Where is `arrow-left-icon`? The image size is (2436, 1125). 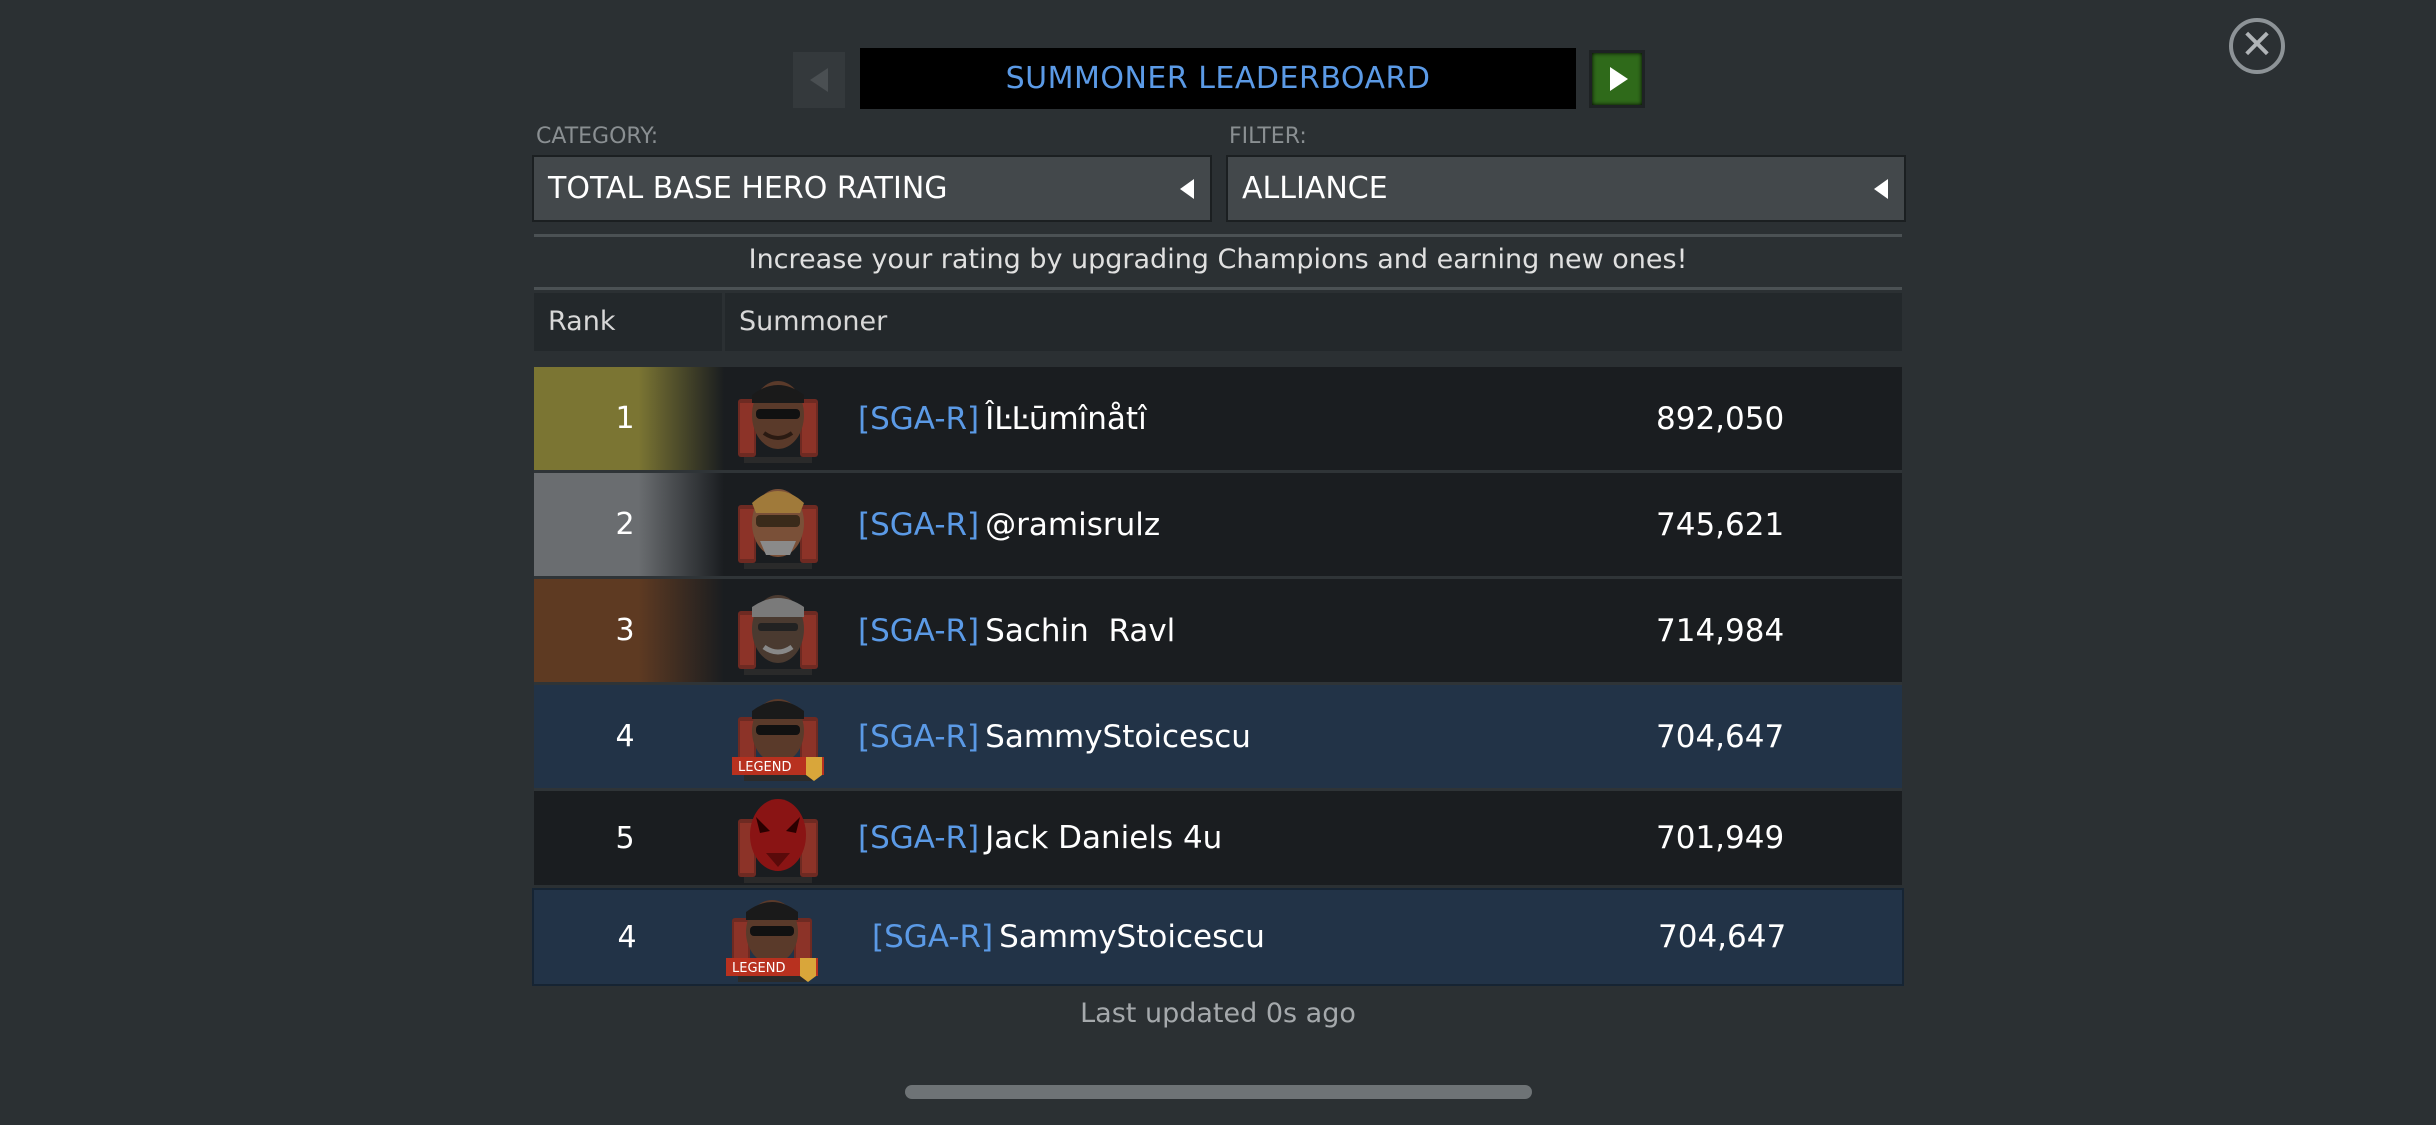 arrow-left-icon is located at coordinates (819, 80).